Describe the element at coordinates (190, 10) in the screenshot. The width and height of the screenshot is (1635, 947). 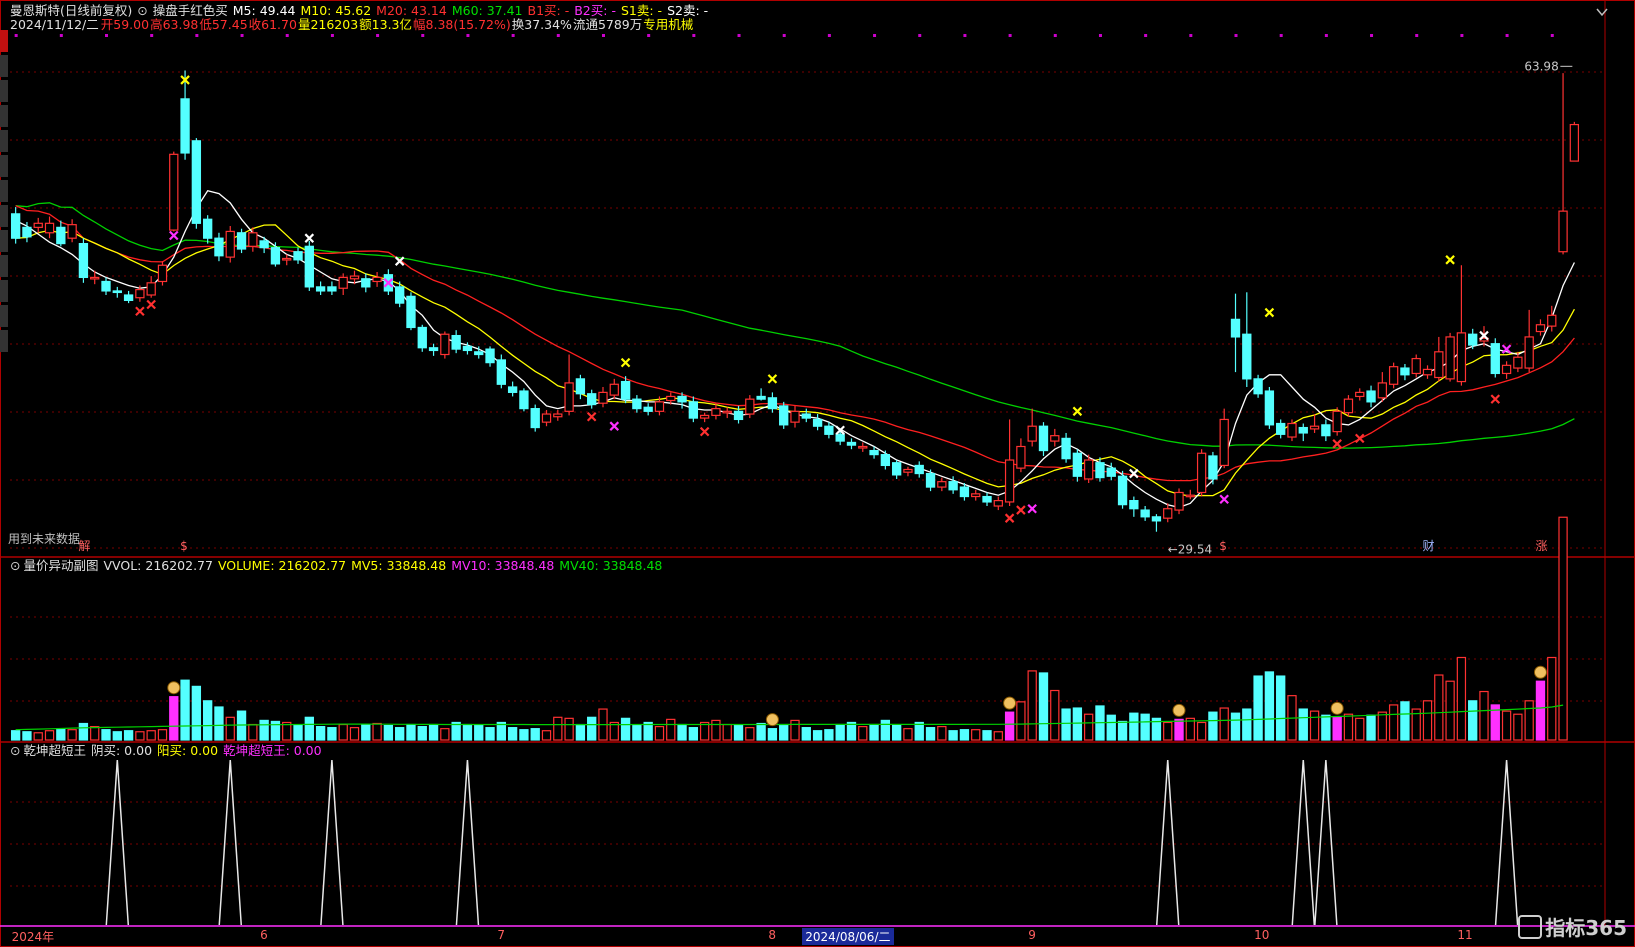
I see `indicator-name: 操盘手红色买` at that location.